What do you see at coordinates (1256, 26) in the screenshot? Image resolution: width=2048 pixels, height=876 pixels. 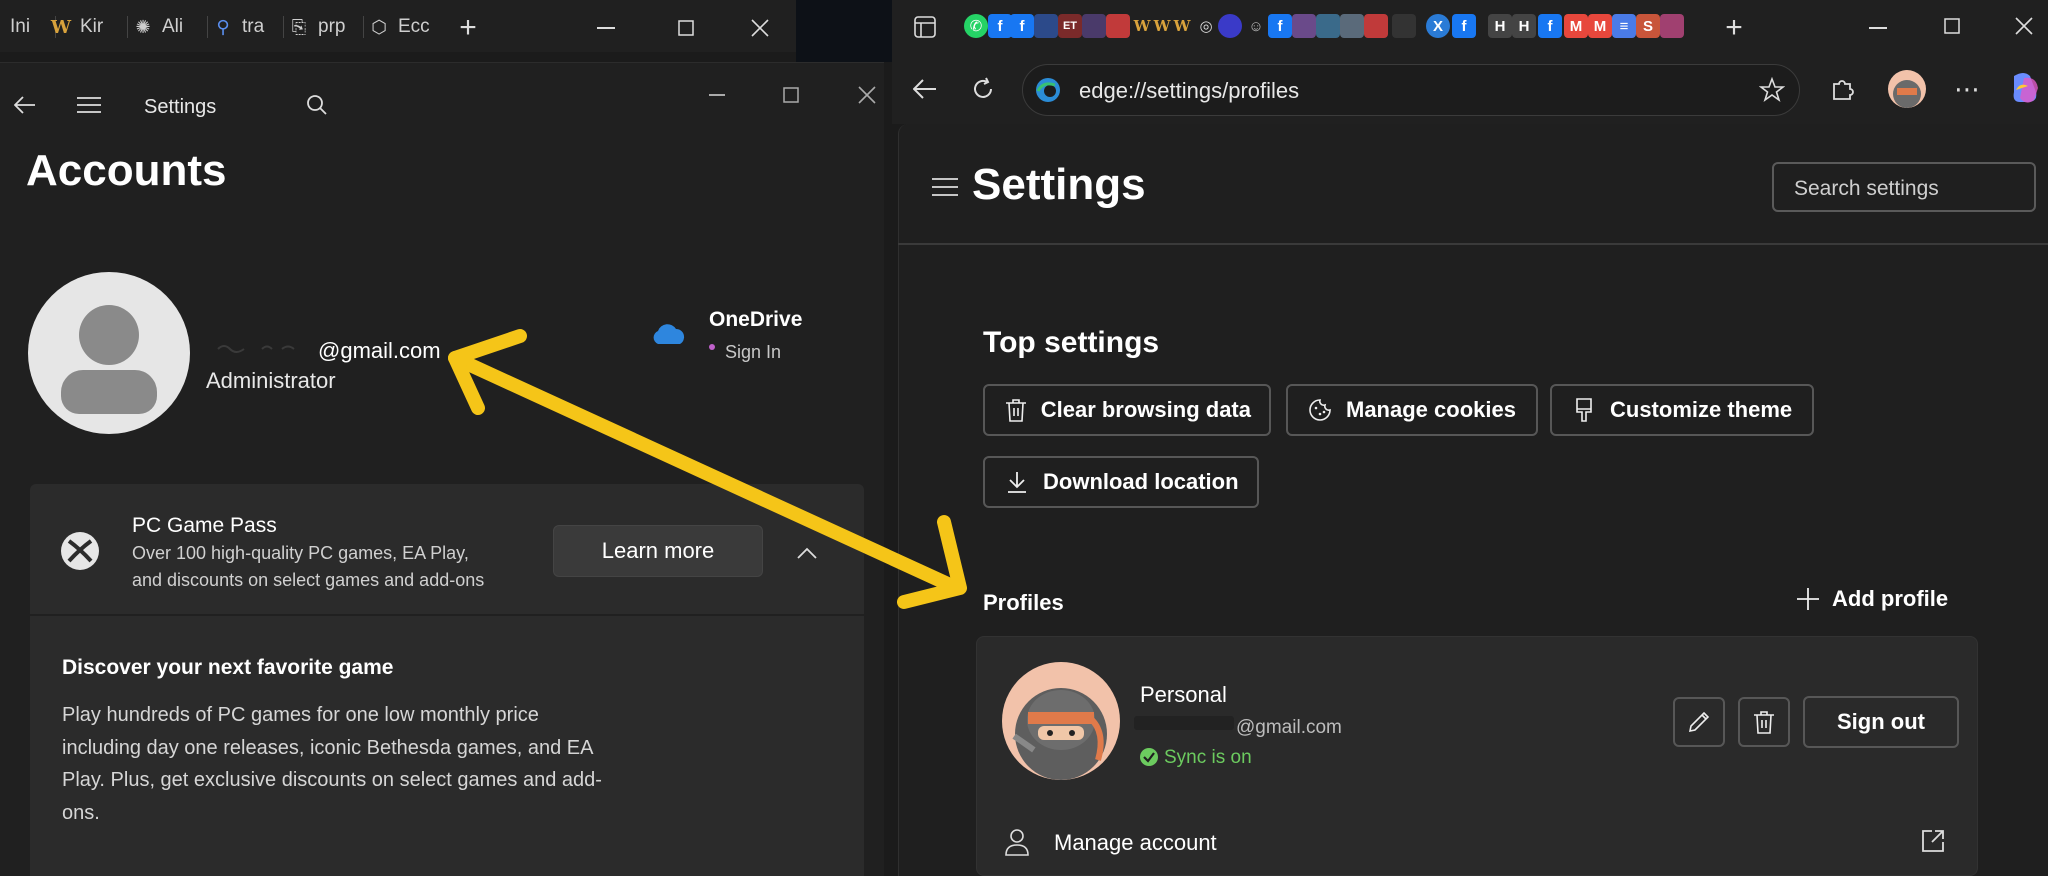 I see `site-icon: ☺` at bounding box center [1256, 26].